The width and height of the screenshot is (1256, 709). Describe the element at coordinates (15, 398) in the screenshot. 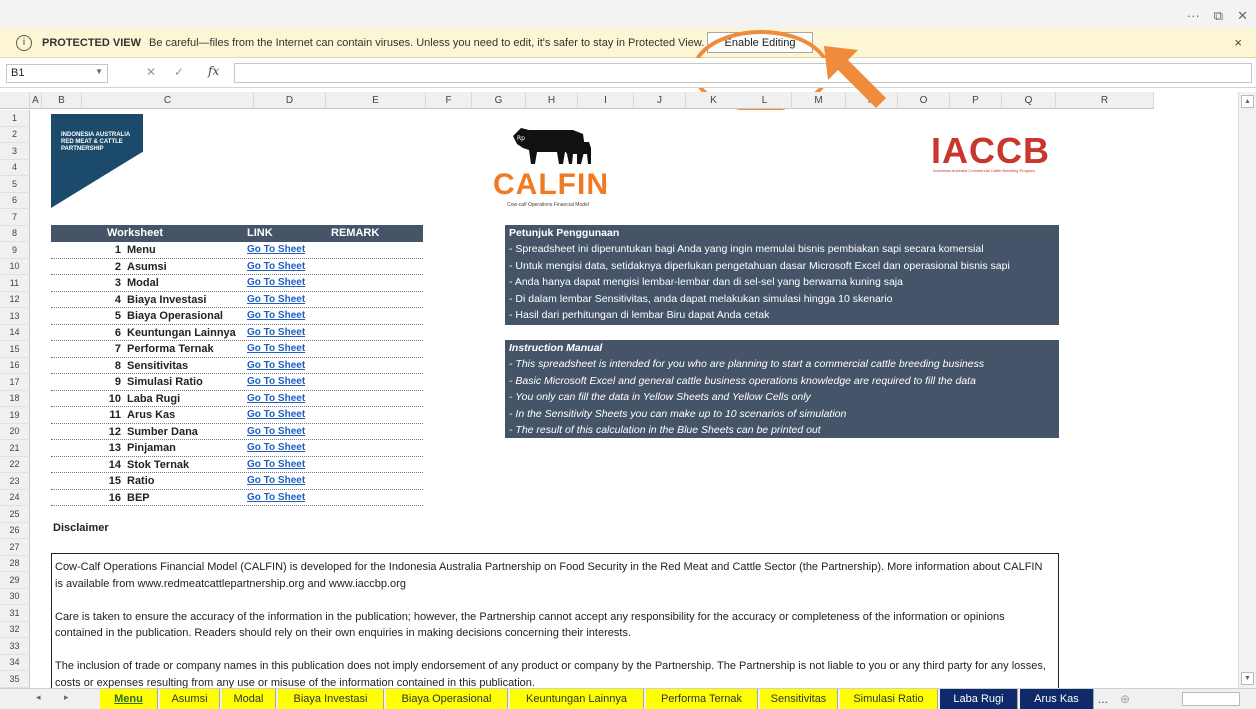

I see `row-header: 18` at that location.